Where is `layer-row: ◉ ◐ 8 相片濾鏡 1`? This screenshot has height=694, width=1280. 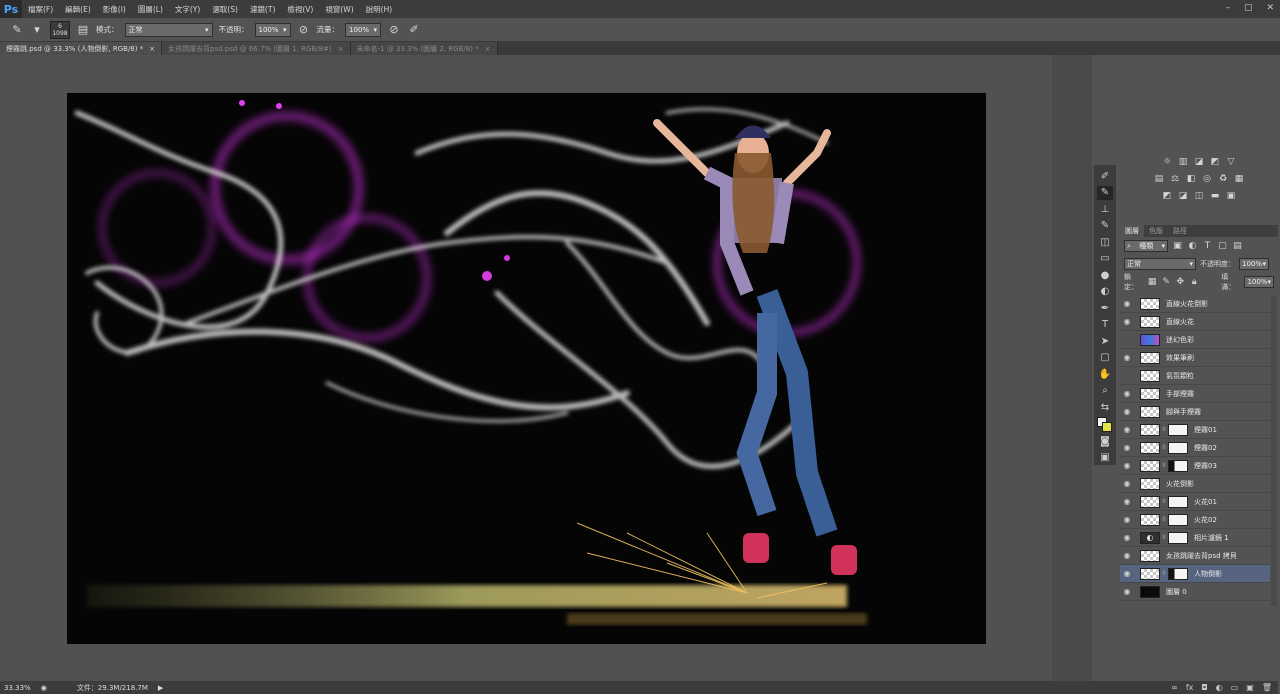 layer-row: ◉ ◐ 8 相片濾鏡 1 is located at coordinates (1195, 538).